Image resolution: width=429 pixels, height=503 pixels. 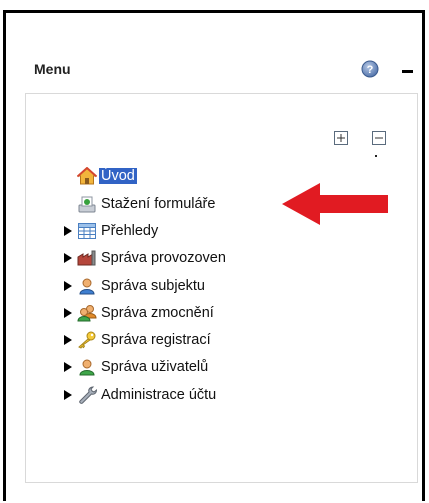 What do you see at coordinates (158, 204) in the screenshot?
I see `tree-item-label: Stažení formuláře` at bounding box center [158, 204].